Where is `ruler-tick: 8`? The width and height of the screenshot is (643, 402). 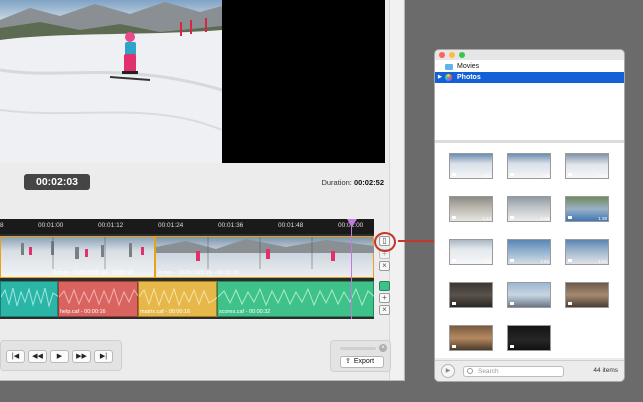
ruler-tick: 8 is located at coordinates (2, 225).